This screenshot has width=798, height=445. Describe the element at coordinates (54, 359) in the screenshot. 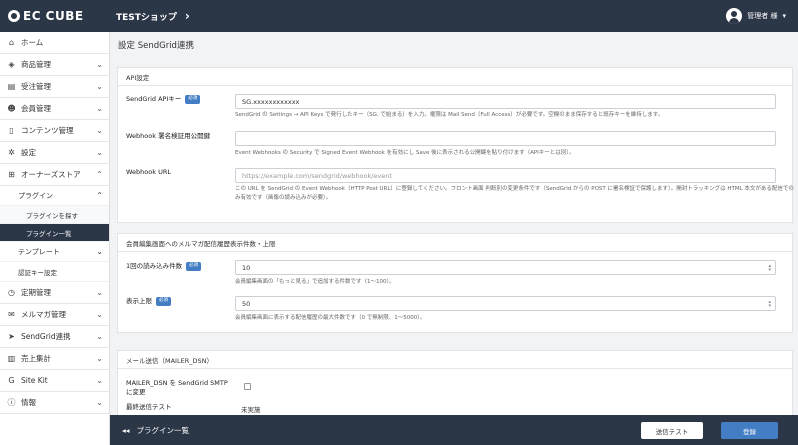

I see `sidebar-item-chart: ▥ 売上集計 ⌄` at that location.